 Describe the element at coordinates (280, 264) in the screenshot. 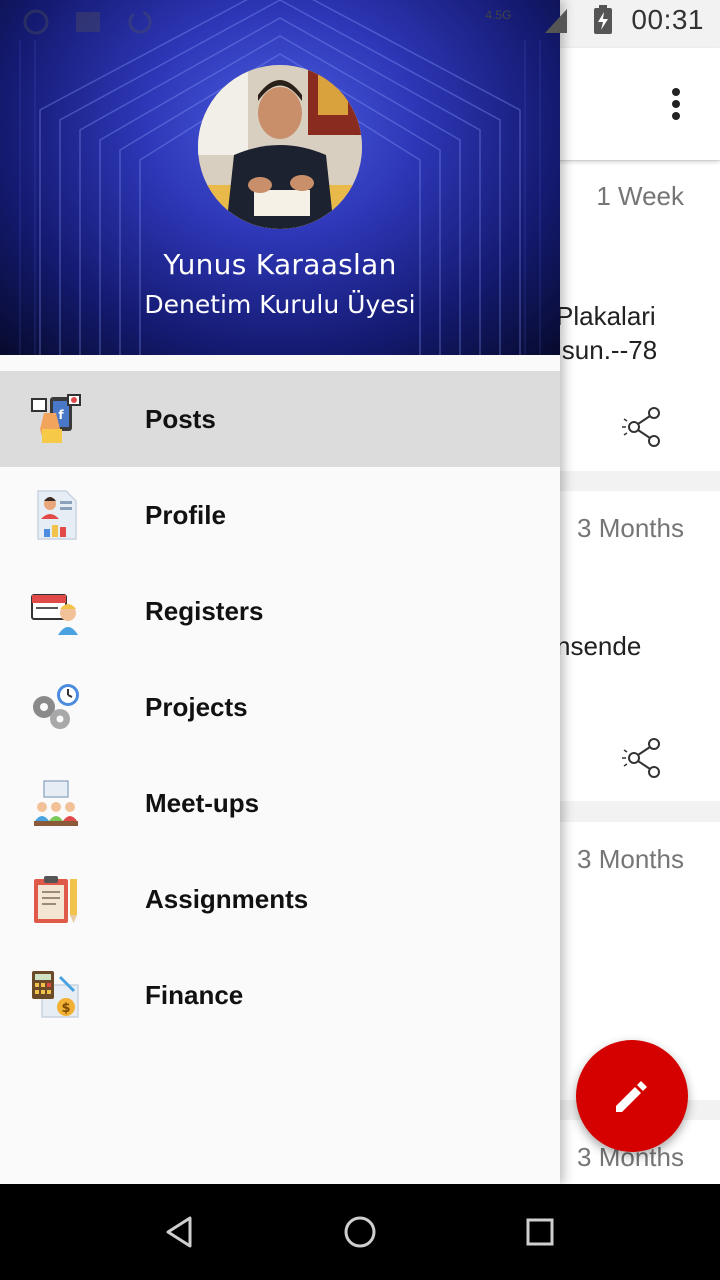

I see `user-name: Yunus Karaaslan` at that location.